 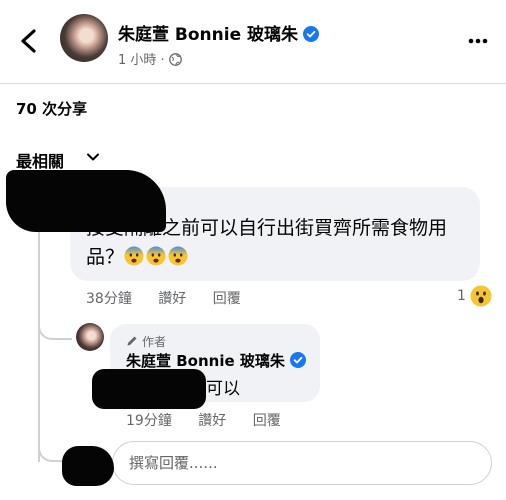 What do you see at coordinates (149, 421) in the screenshot?
I see `reply-time: 19分鐘` at bounding box center [149, 421].